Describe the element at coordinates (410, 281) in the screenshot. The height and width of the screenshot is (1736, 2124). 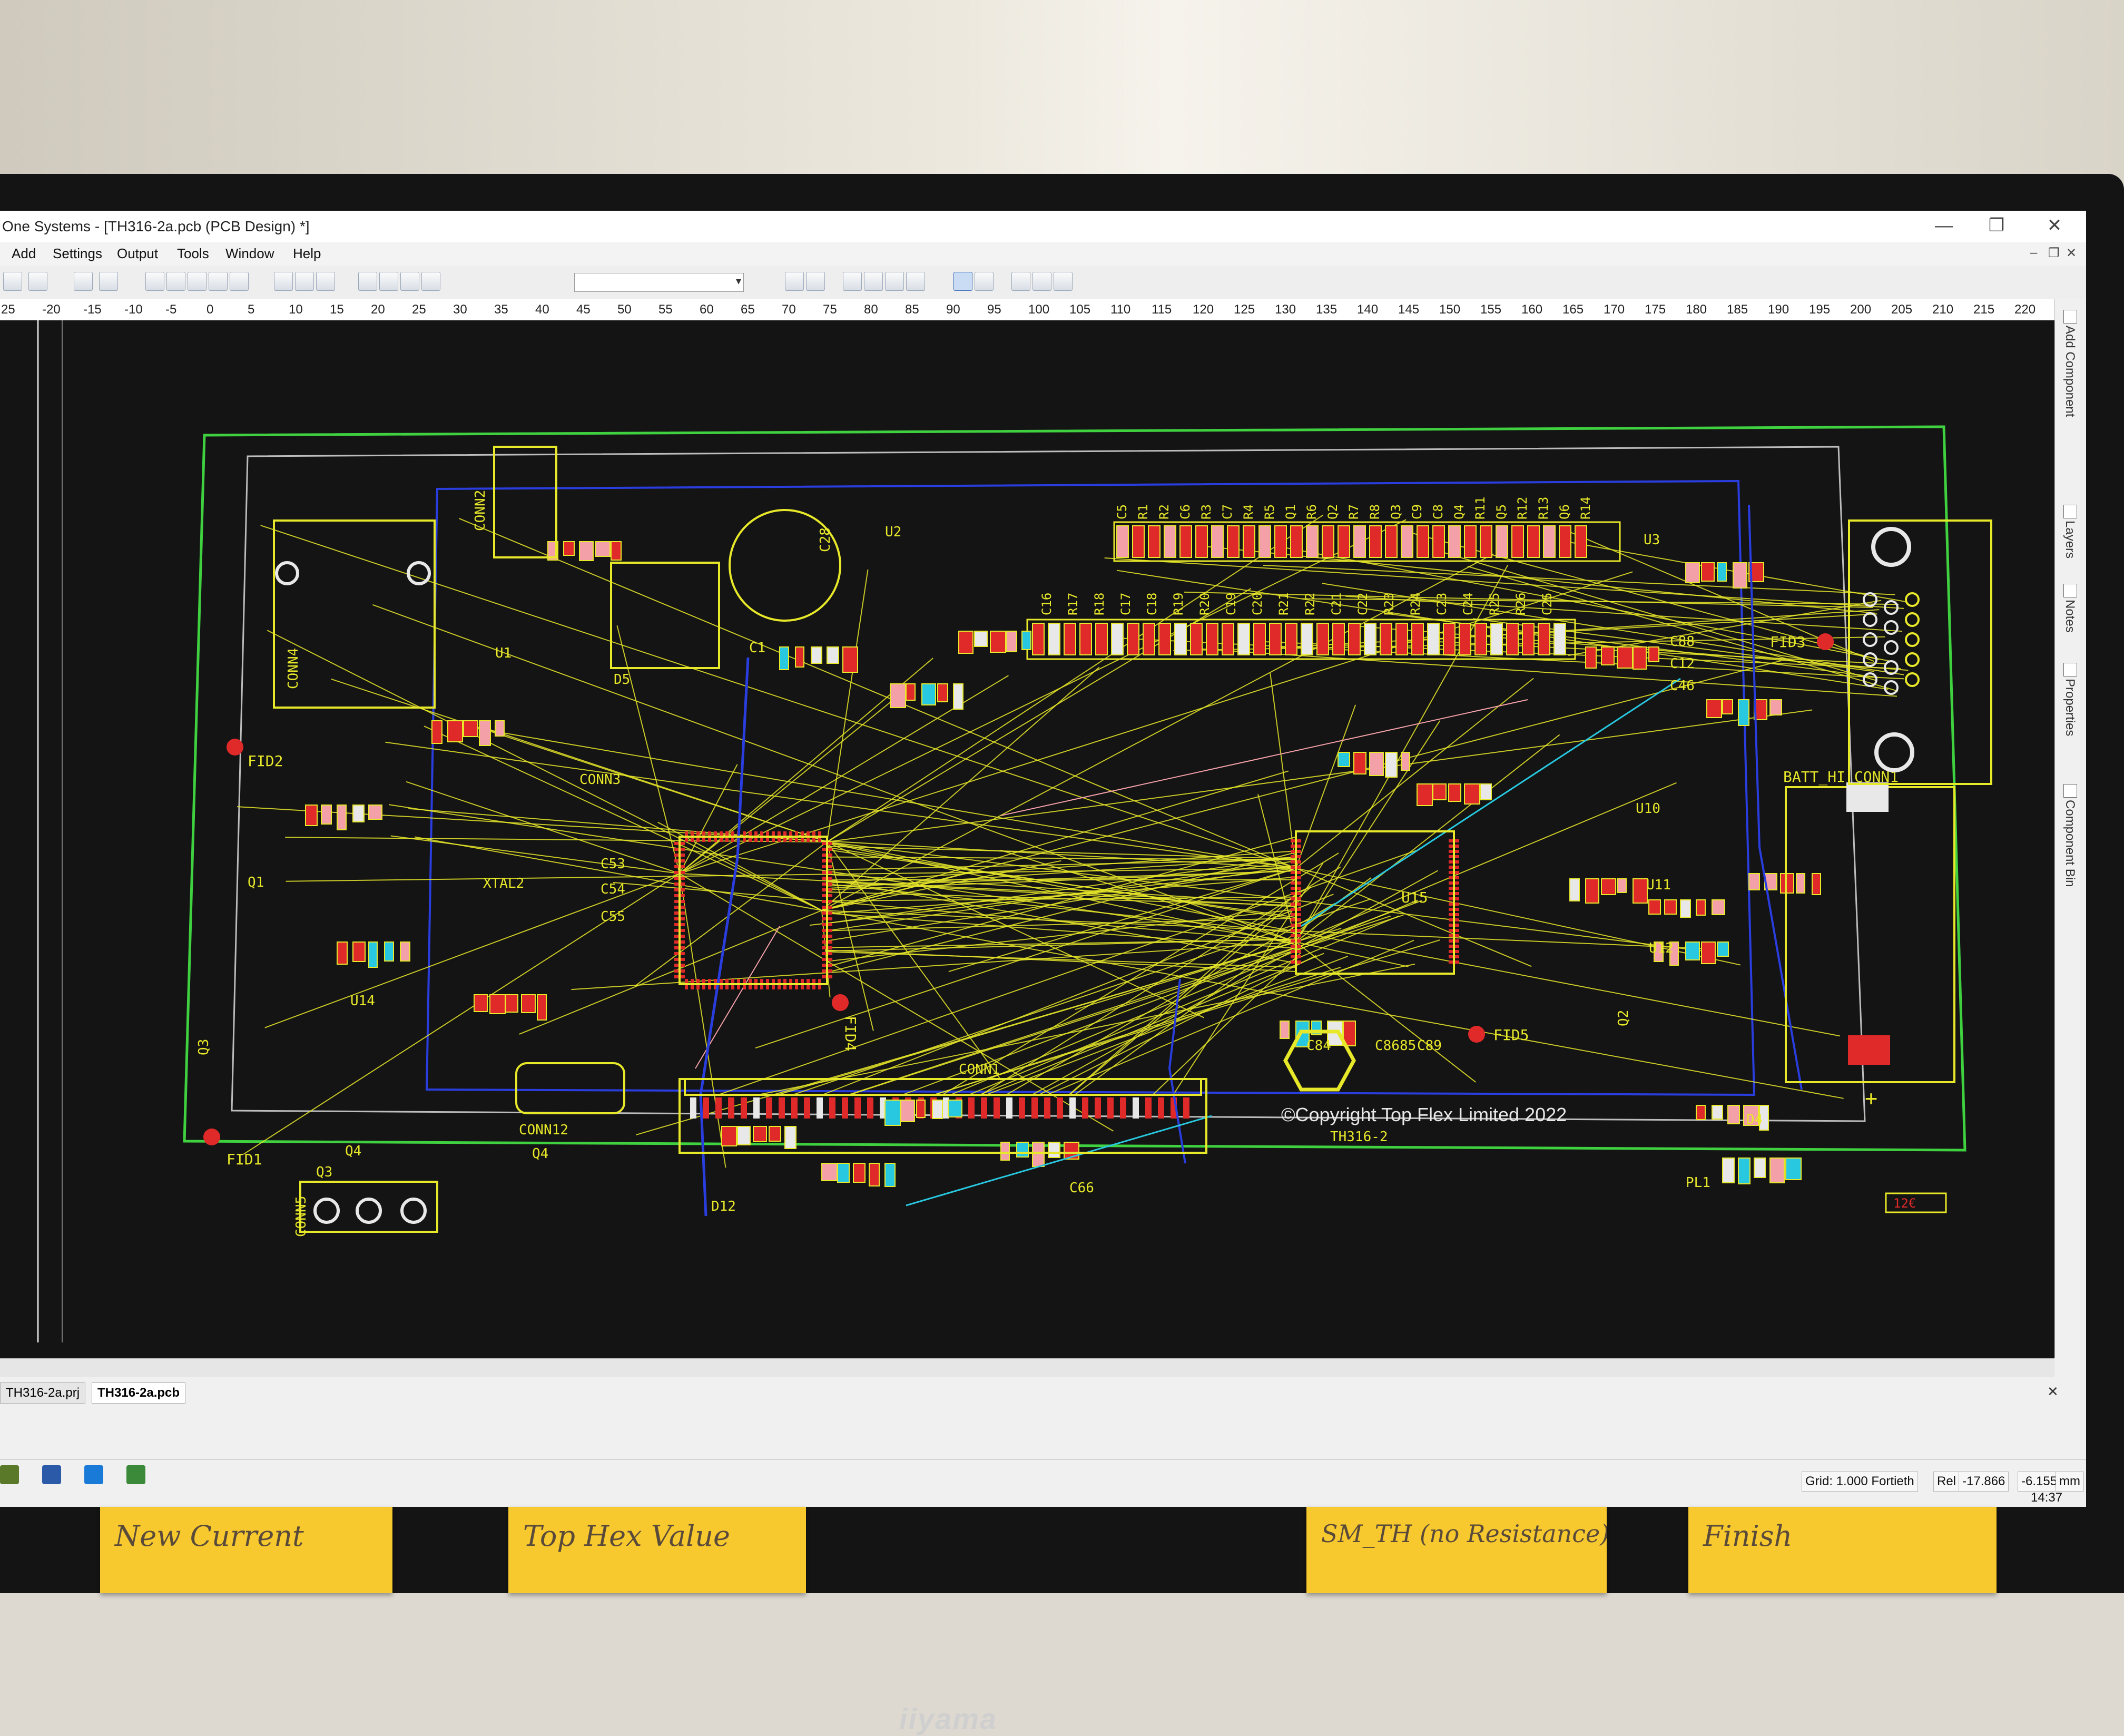
I see `pen-icon` at that location.